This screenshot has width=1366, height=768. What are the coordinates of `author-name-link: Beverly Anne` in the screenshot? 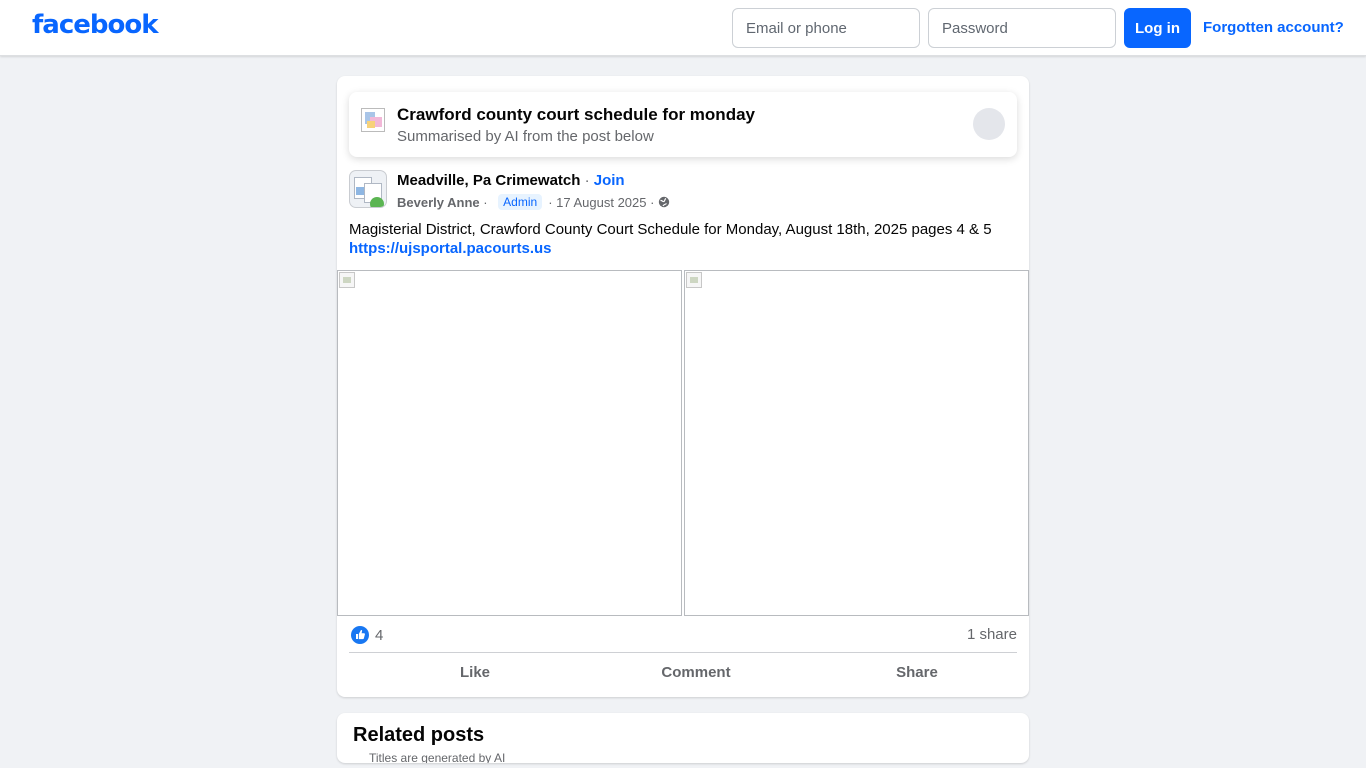 It's located at (438, 202).